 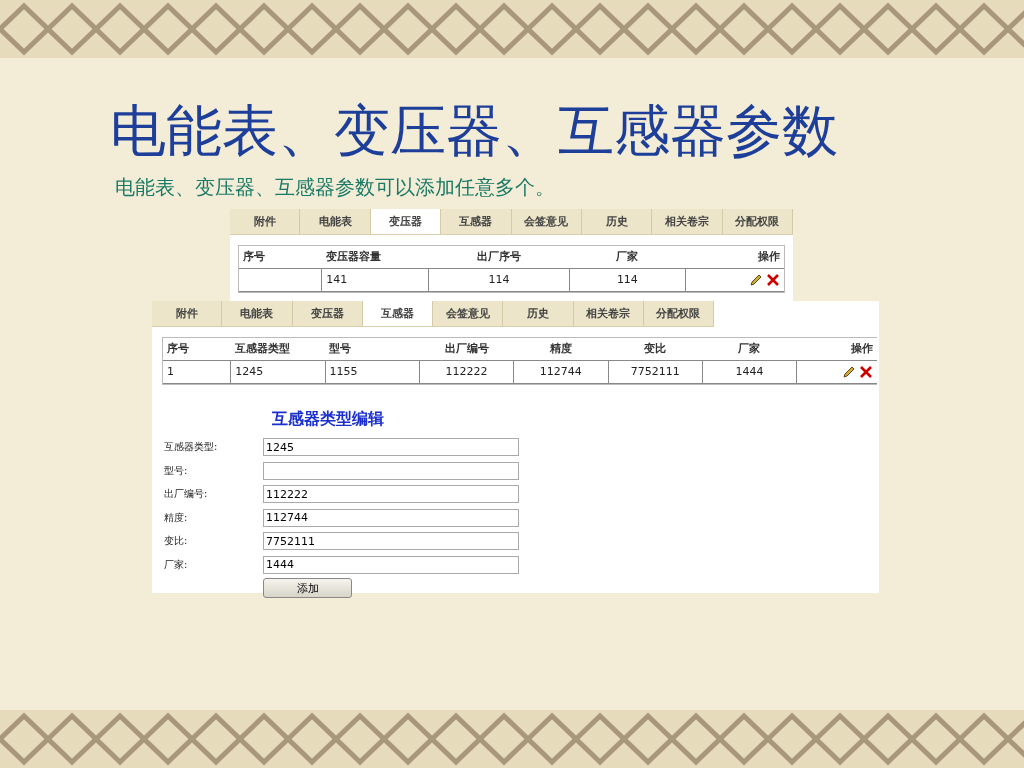 What do you see at coordinates (176, 470) in the screenshot?
I see `field-label: 型号:` at bounding box center [176, 470].